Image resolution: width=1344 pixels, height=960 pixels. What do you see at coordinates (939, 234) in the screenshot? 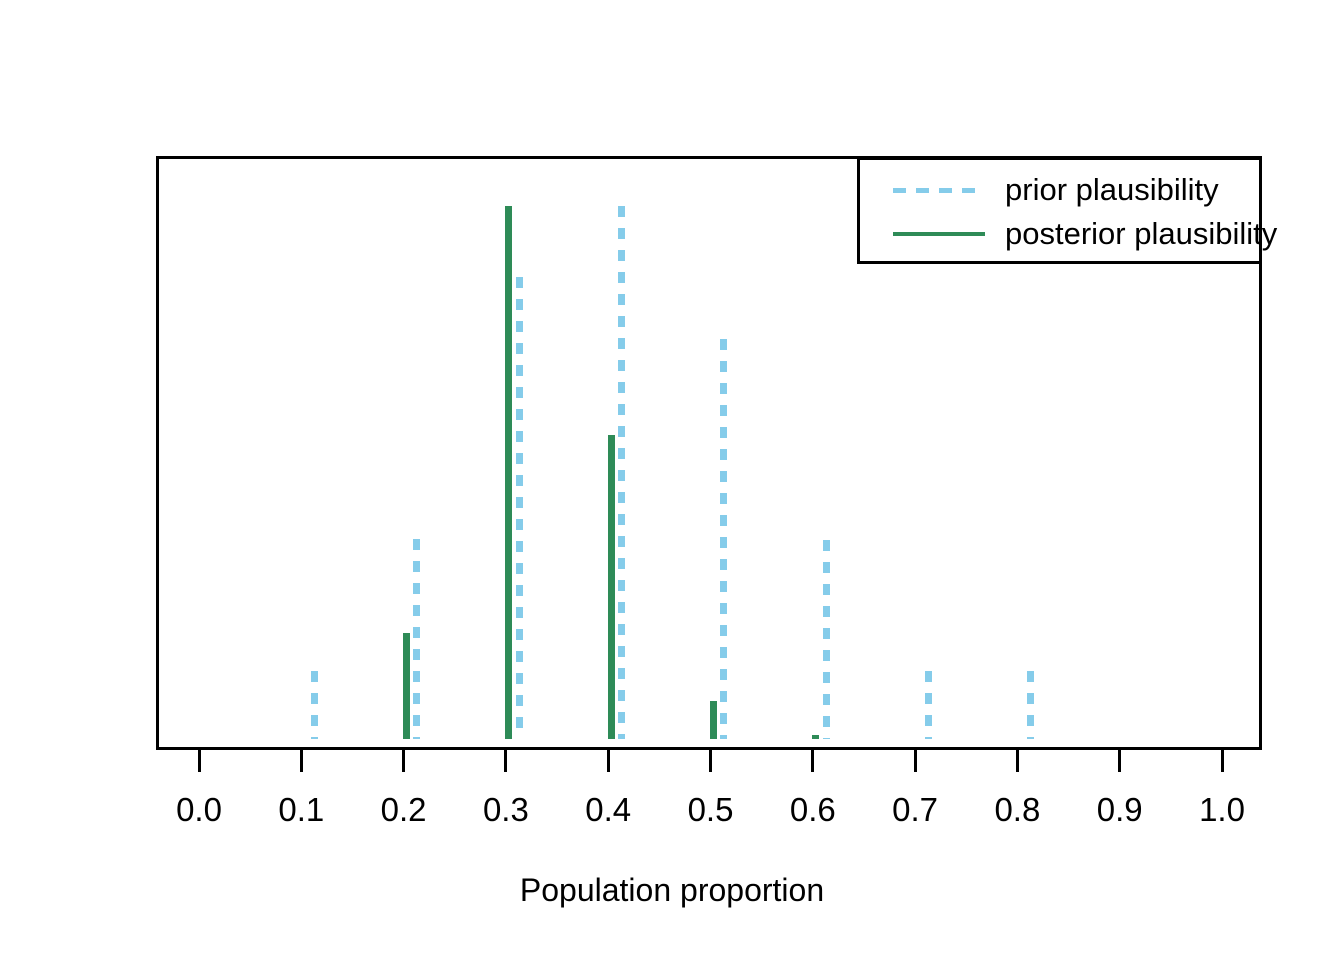
I see `legend-line-sample-posterior-icon` at bounding box center [939, 234].